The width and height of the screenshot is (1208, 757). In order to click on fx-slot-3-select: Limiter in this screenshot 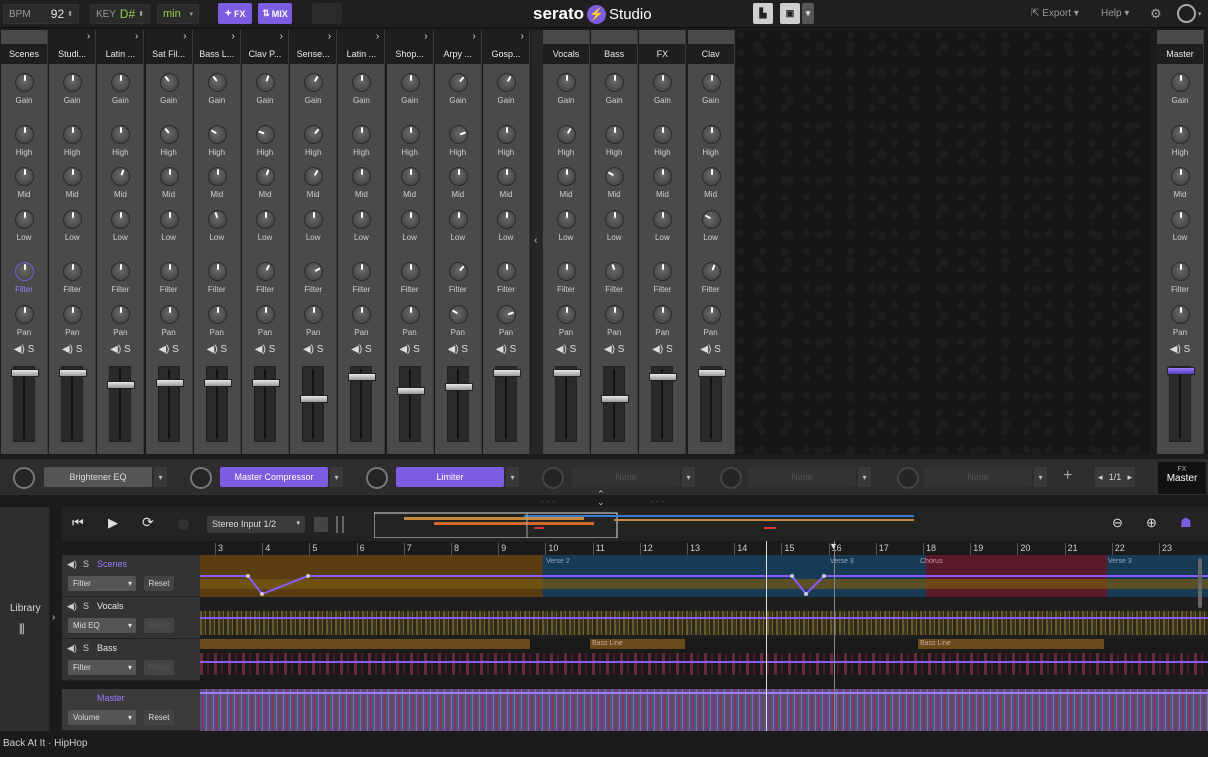, I will do `click(450, 477)`.